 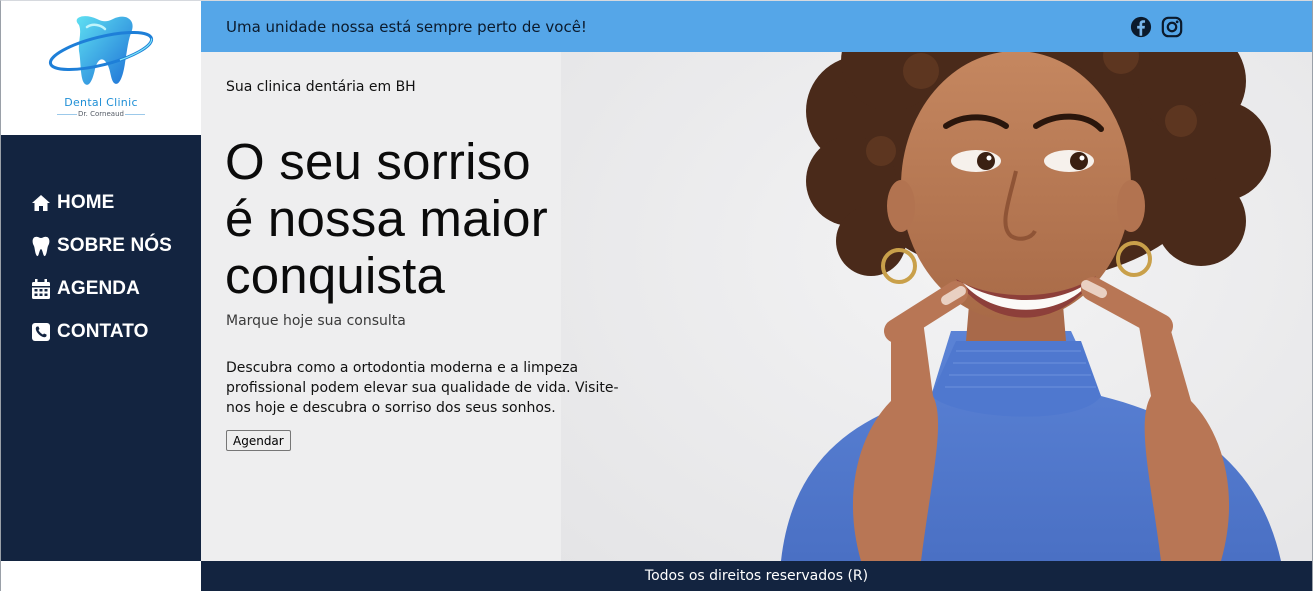 What do you see at coordinates (378, 161) in the screenshot?
I see `headline-line: O seu sorriso` at bounding box center [378, 161].